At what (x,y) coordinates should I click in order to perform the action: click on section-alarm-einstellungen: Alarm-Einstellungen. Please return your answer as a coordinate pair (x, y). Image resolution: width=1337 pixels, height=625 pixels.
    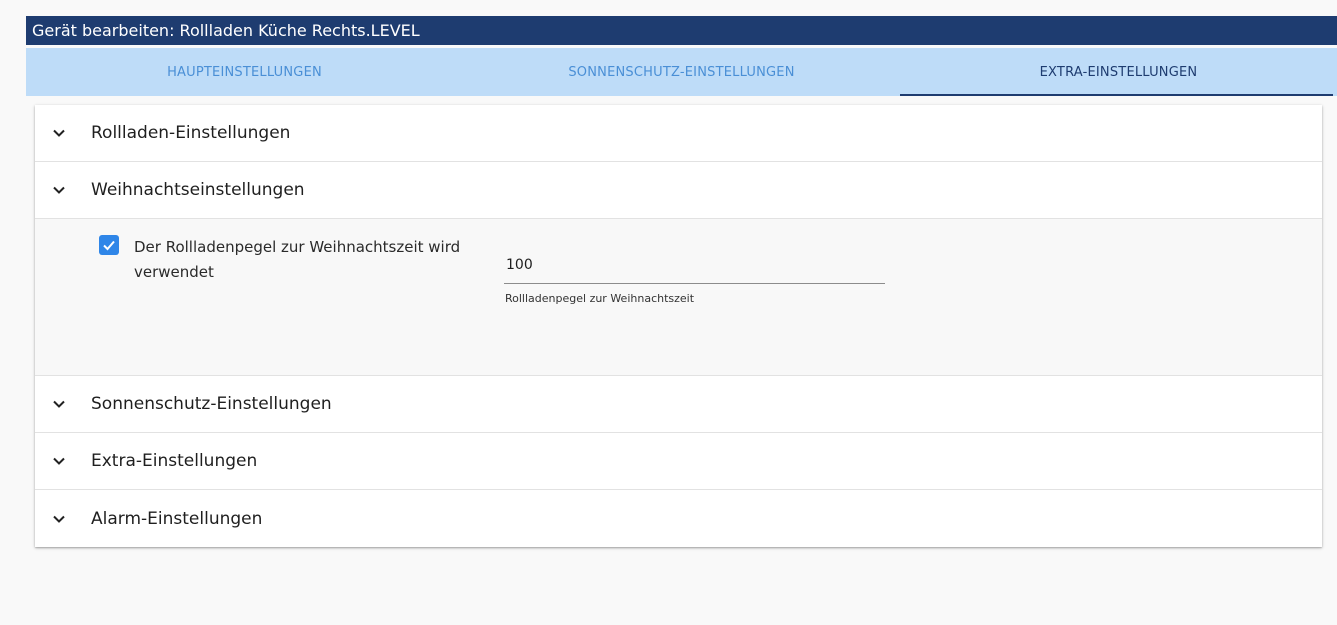
    Looking at the image, I should click on (678, 518).